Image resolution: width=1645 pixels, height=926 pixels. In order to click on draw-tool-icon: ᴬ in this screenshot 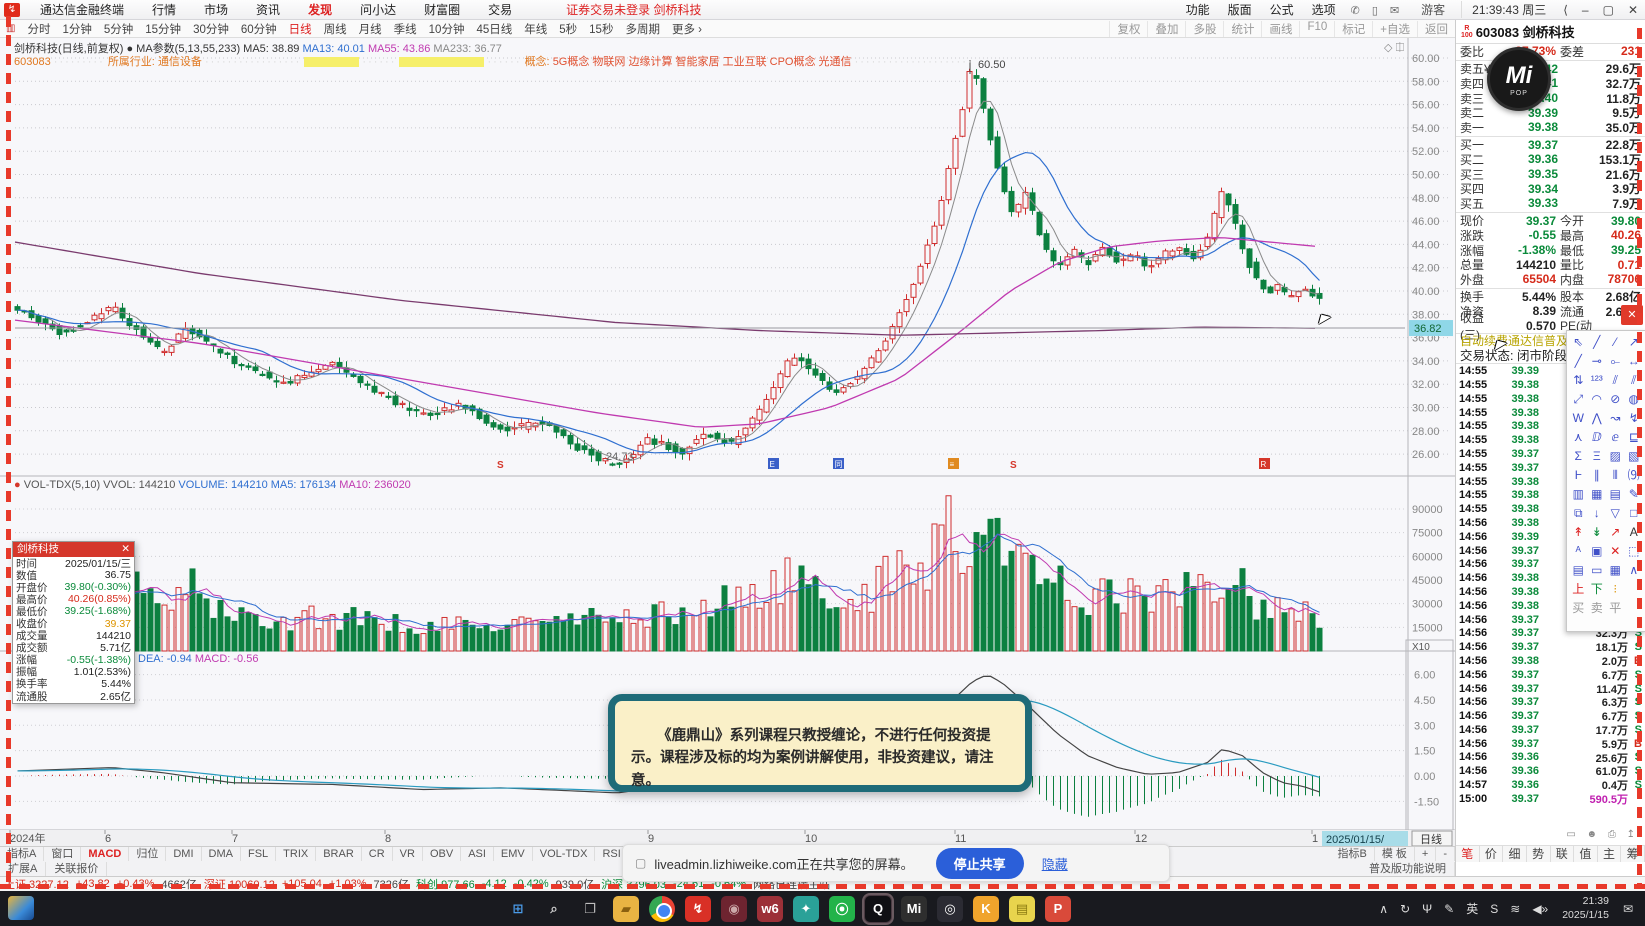, I will do `click(1578, 551)`.